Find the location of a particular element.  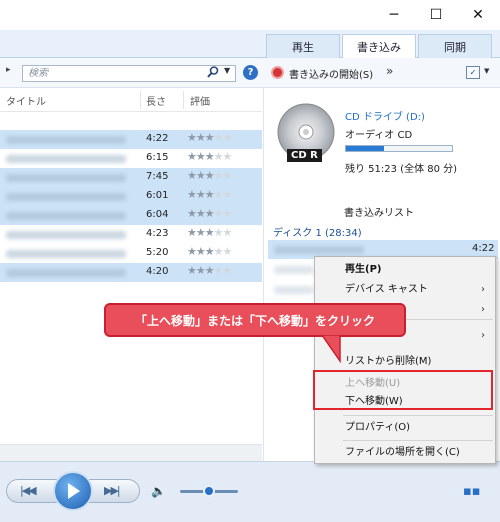

track-length: 6:15 is located at coordinates (157, 157).